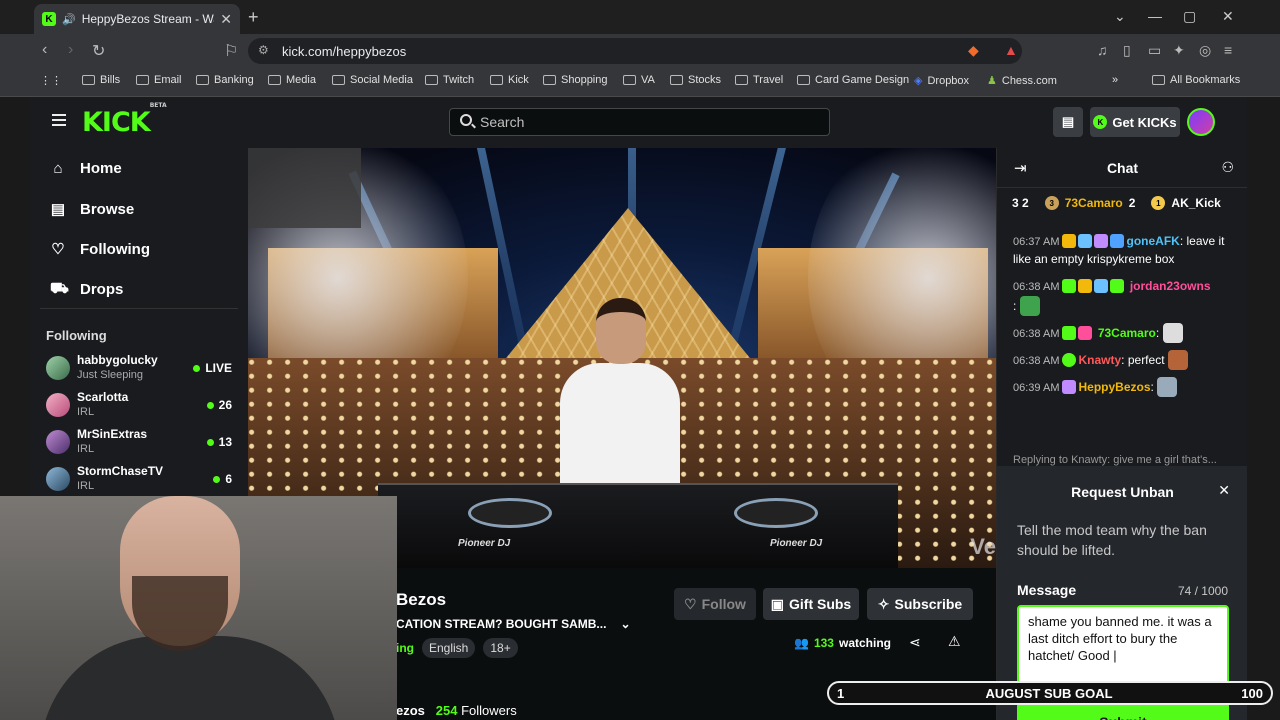 This screenshot has height=720, width=1280. What do you see at coordinates (575, 80) in the screenshot?
I see `bookmark-shopping: Shopping` at bounding box center [575, 80].